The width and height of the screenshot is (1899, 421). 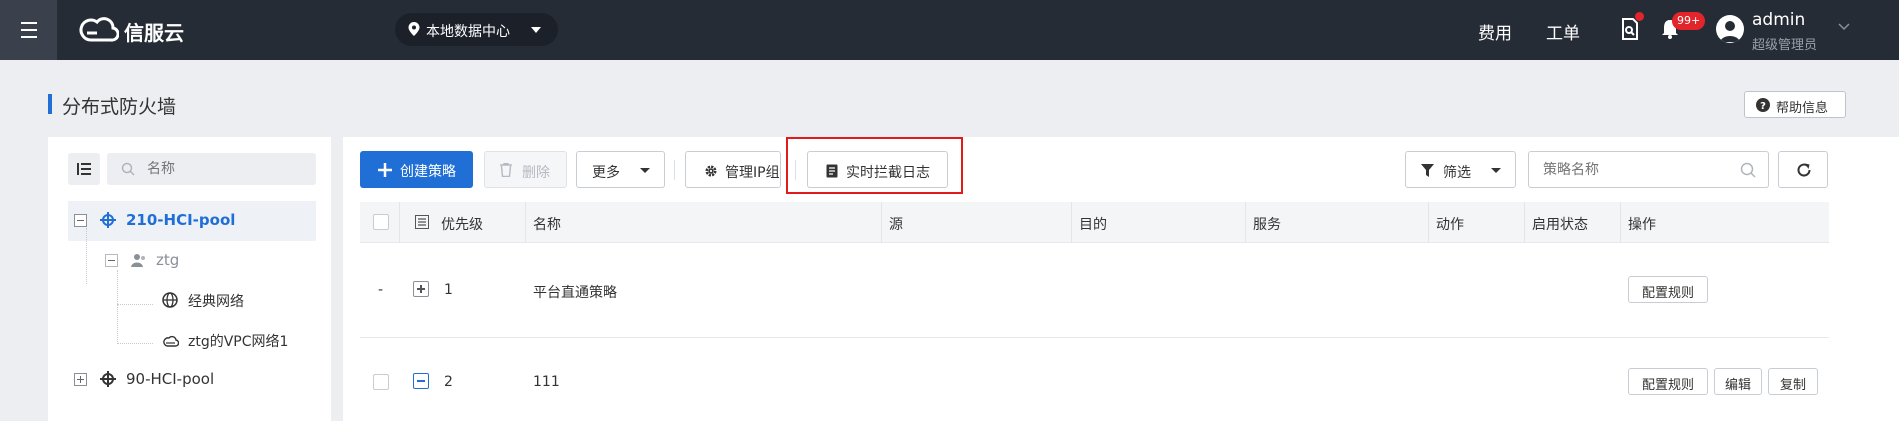 I want to click on tree-toggle-button, so click(x=84, y=169).